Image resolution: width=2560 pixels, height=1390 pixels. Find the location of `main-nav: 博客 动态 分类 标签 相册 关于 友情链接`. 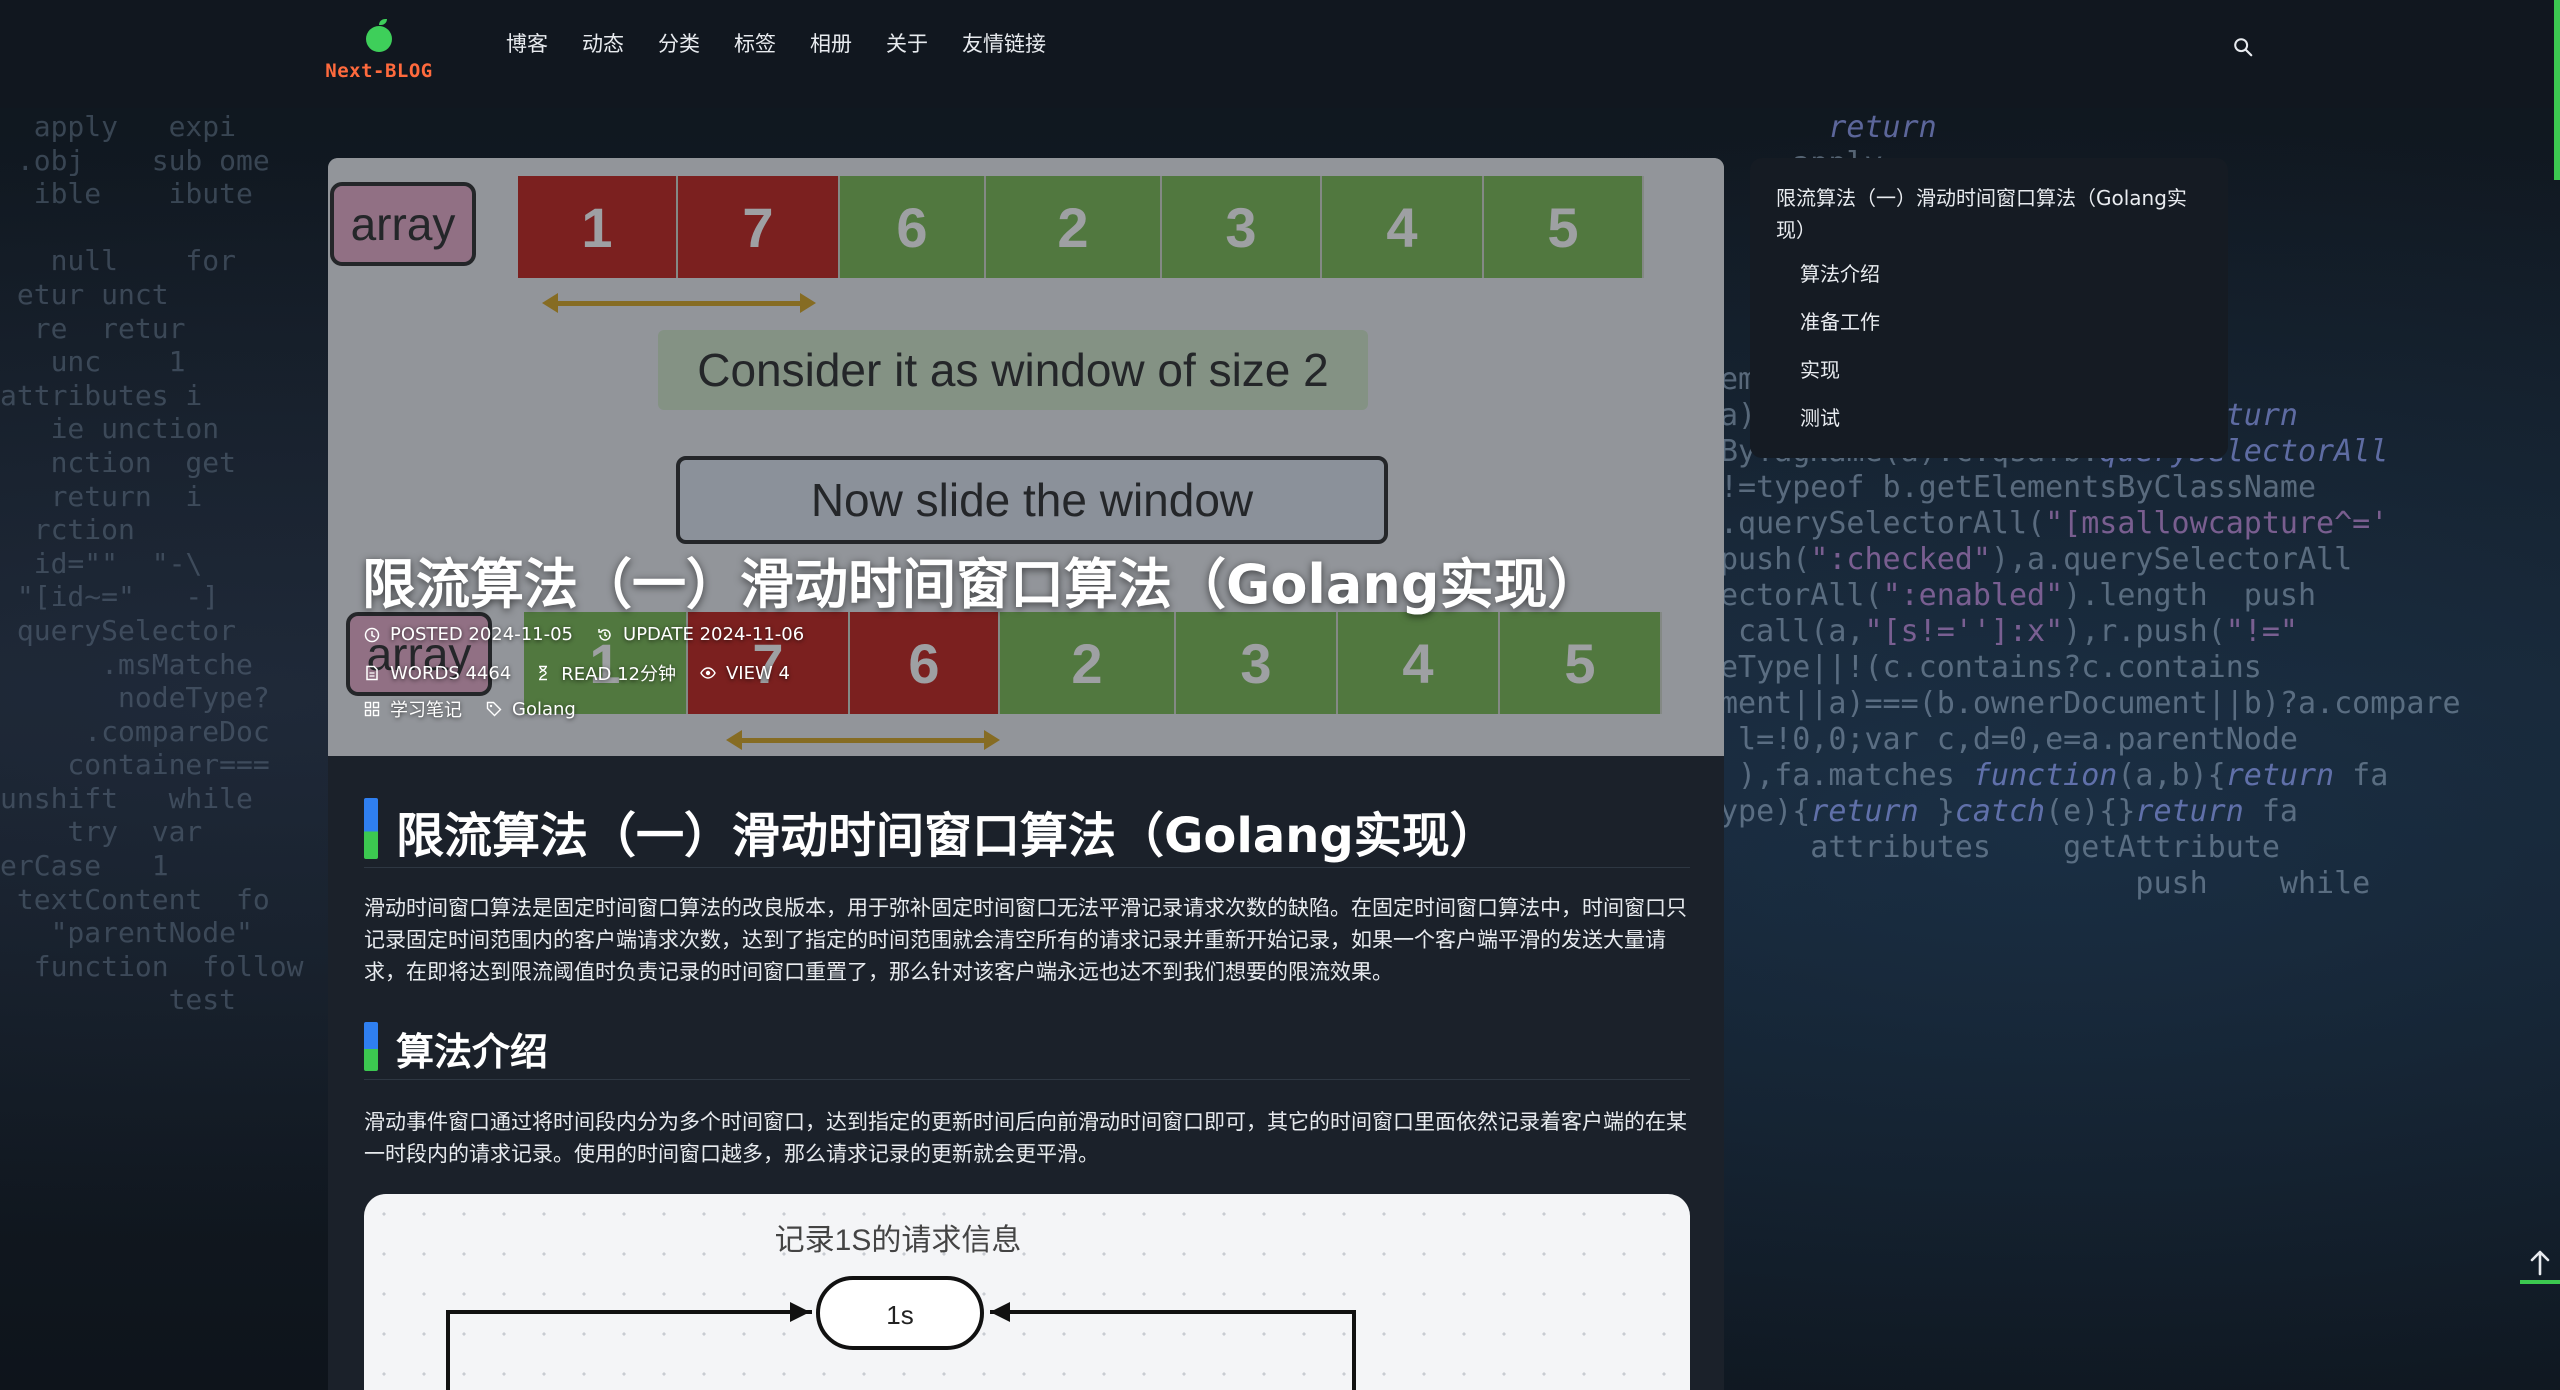

main-nav: 博客 动态 分类 标签 相册 关于 友情链接 is located at coordinates (784, 44).